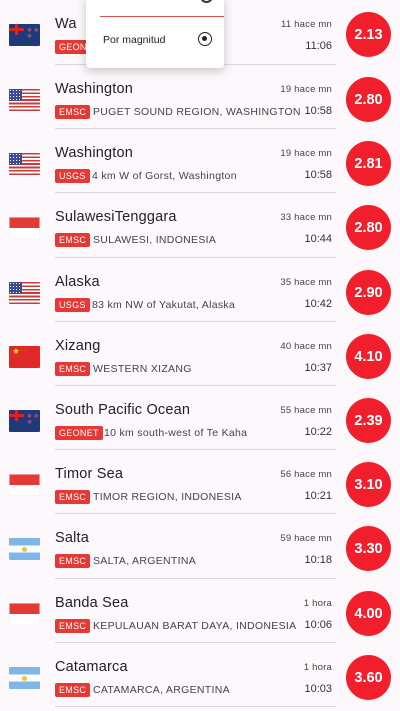 The height and width of the screenshot is (711, 400). Describe the element at coordinates (368, 34) in the screenshot. I see `magnitude-badge: 2.13` at that location.